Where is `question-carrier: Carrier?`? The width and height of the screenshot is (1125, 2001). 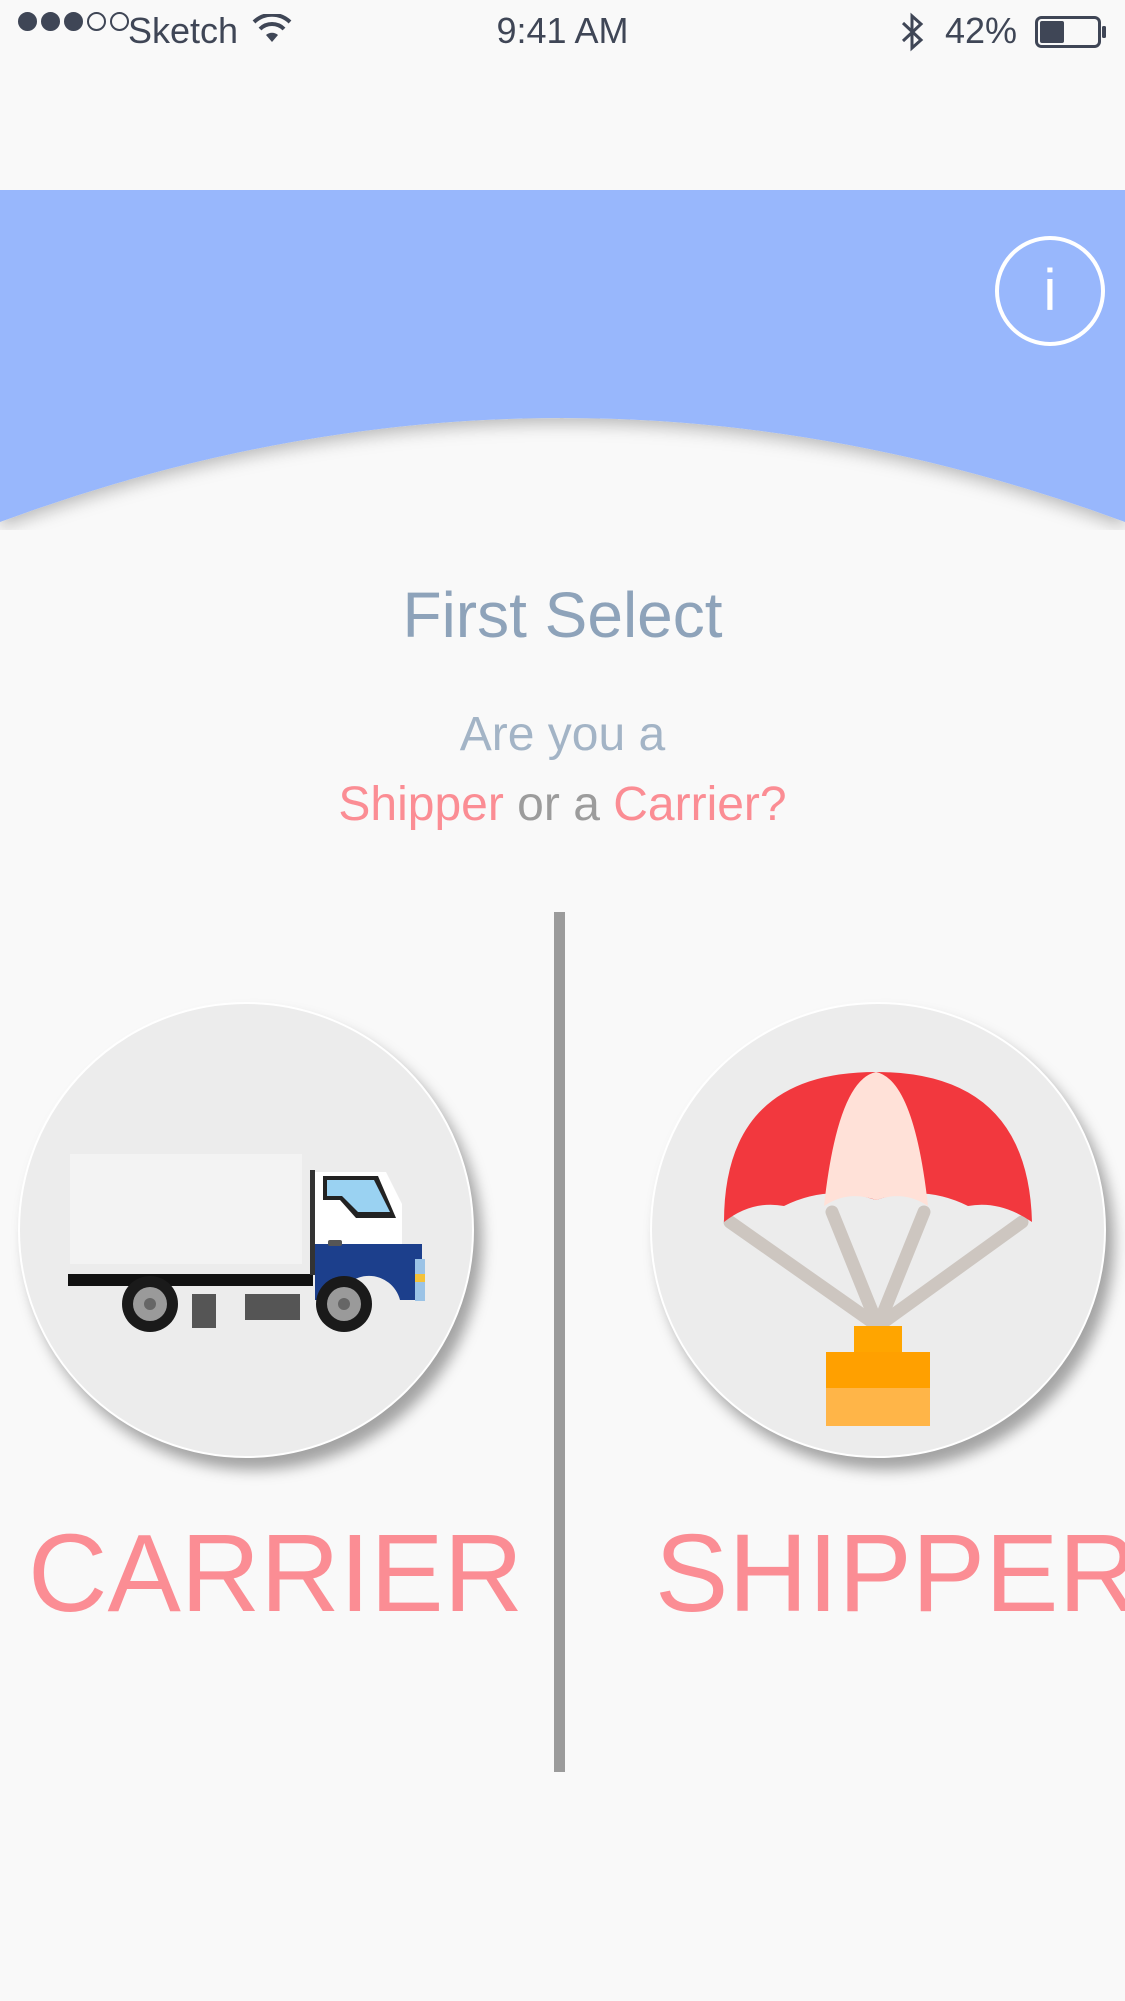
question-carrier: Carrier? is located at coordinates (700, 804).